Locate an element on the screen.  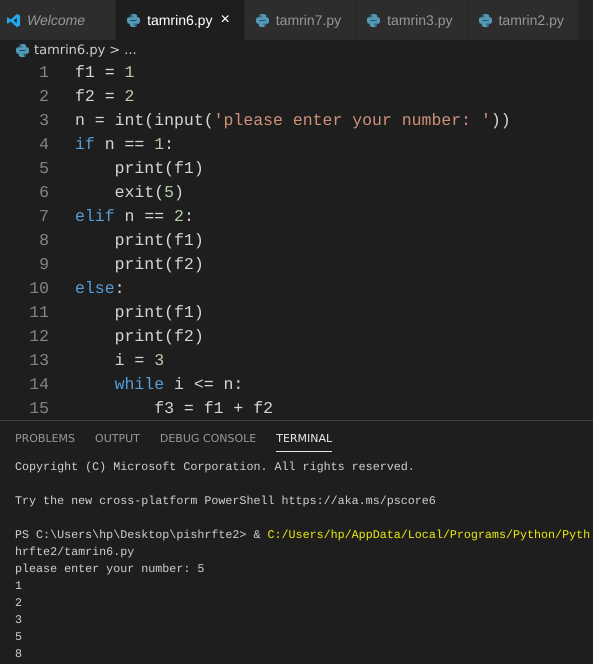
terminal-line: hrfte2/tamrin6.py is located at coordinates (75, 552).